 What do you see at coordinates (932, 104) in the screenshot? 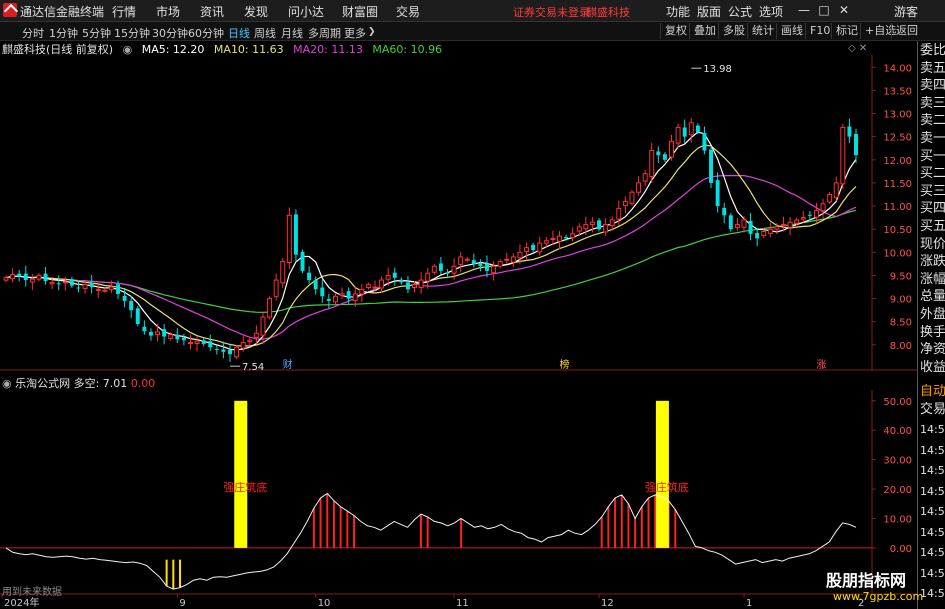
I see `quote-field-label: 卖三` at bounding box center [932, 104].